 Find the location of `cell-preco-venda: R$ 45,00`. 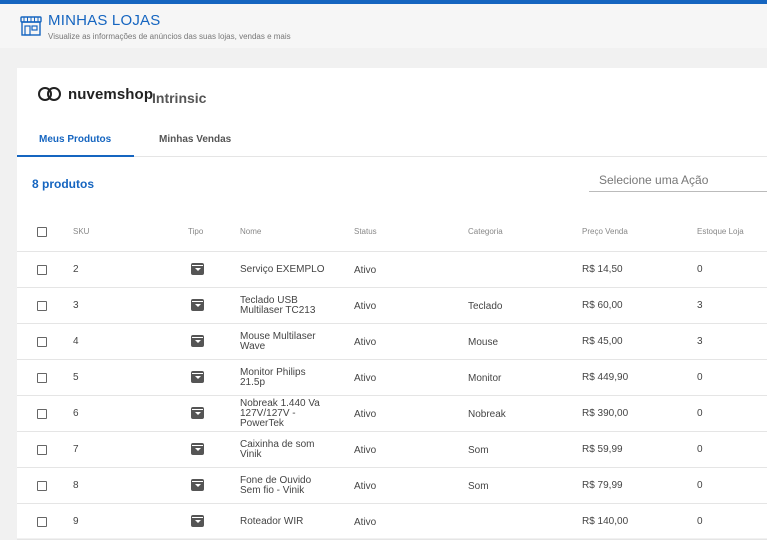

cell-preco-venda: R$ 45,00 is located at coordinates (602, 341).